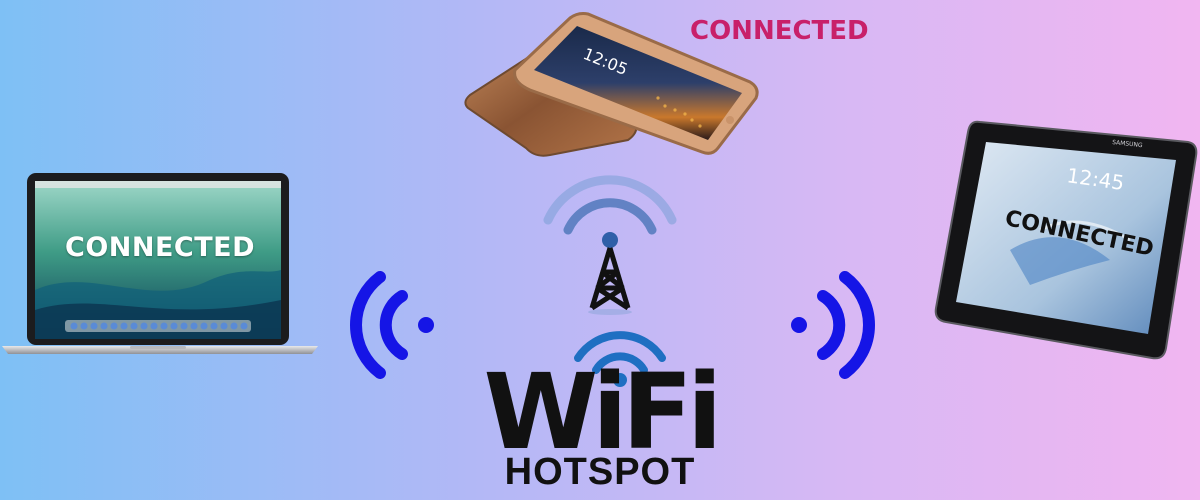 The width and height of the screenshot is (1200, 500). What do you see at coordinates (779, 31) in the screenshot?
I see `phone-connected-label: CONNECTED` at bounding box center [779, 31].